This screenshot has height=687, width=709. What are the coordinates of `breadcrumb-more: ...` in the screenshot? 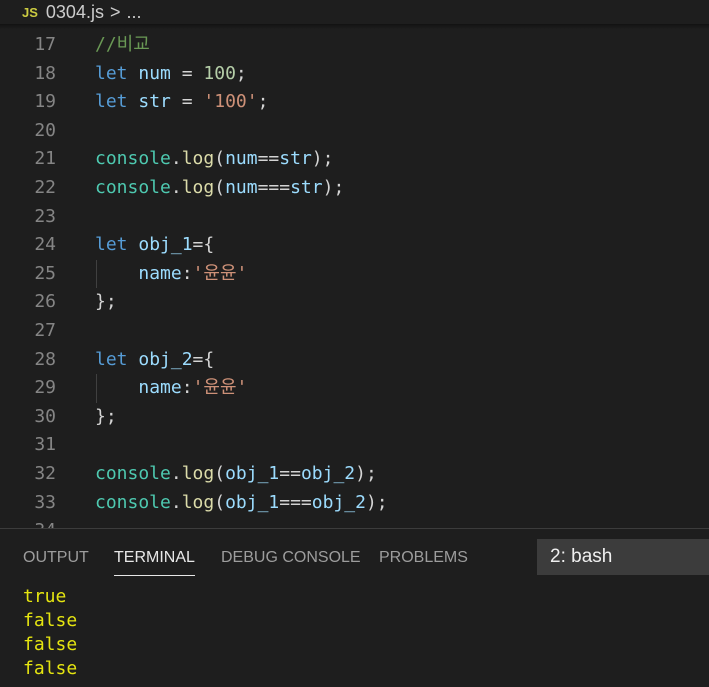 It's located at (133, 12).